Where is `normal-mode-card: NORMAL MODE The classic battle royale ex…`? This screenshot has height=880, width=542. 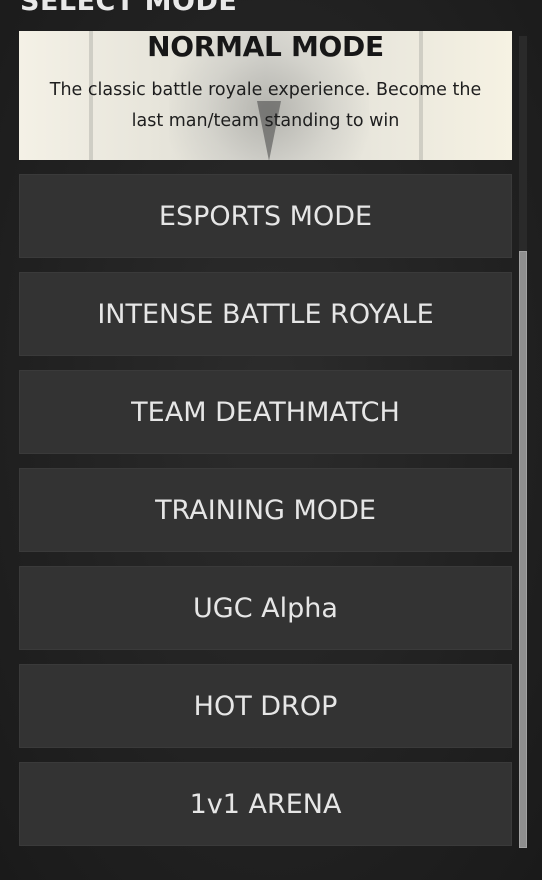
normal-mode-card: NORMAL MODE The classic battle royale ex… is located at coordinates (265, 95).